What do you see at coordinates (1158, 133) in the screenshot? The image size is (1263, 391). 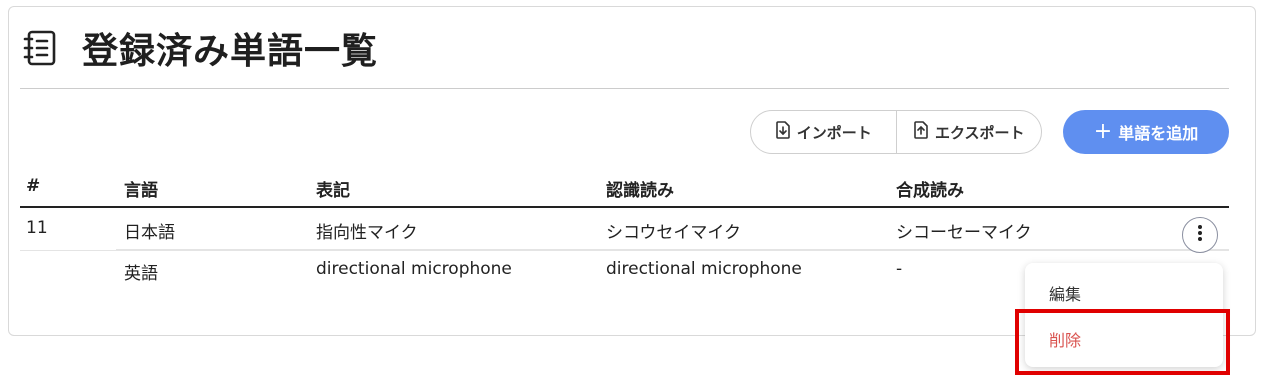 I see `add-word-button-label: 単語を追加` at bounding box center [1158, 133].